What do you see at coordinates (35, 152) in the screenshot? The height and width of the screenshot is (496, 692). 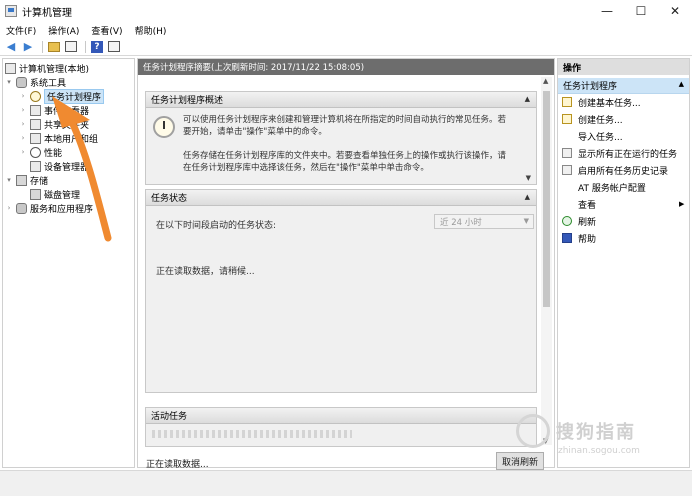 I see `performance-icon` at bounding box center [35, 152].